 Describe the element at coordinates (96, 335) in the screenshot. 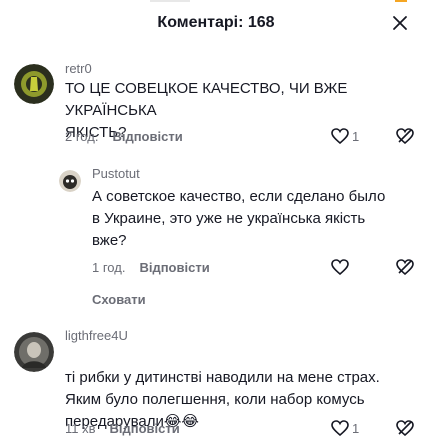

I see `comment-username: ligthfree4U` at that location.